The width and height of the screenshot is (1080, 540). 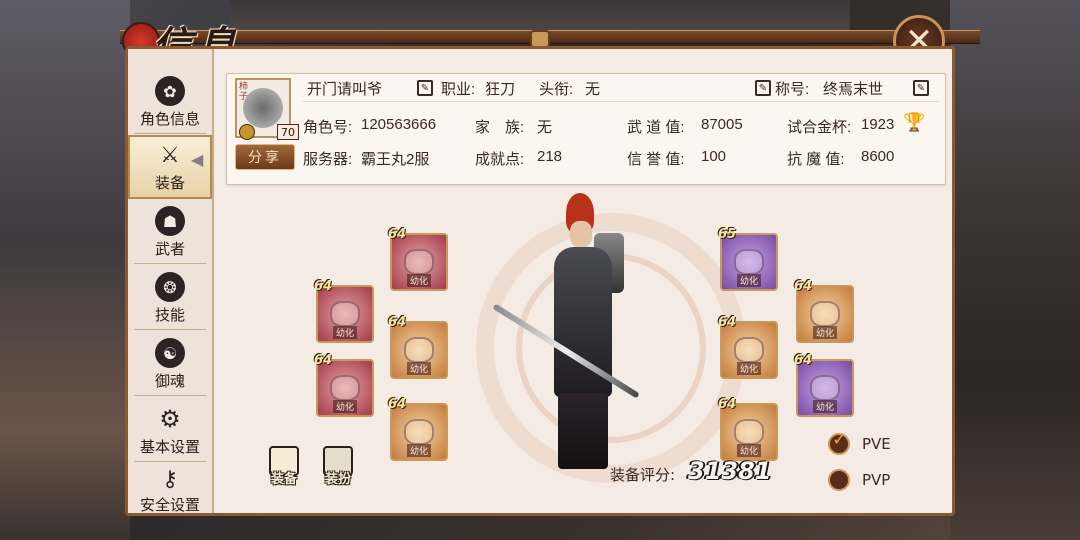 I want to click on sidebar-item-label: 装备, so click(x=169, y=183).